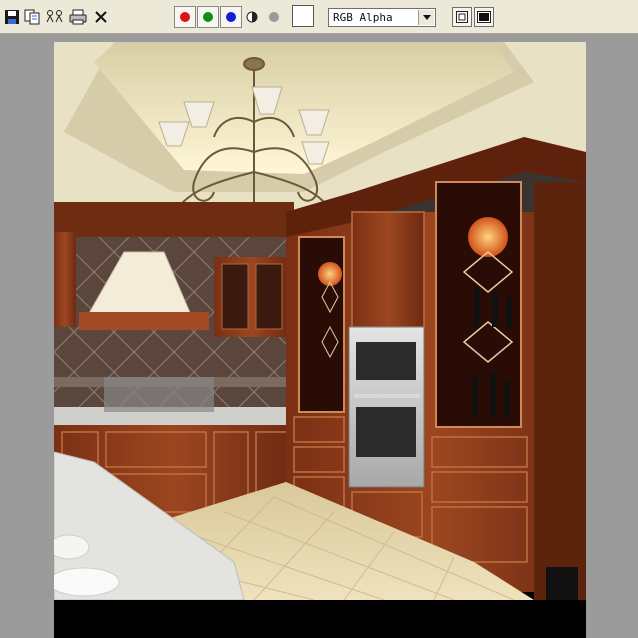 The image size is (638, 638). I want to click on clone-window-icon, so click(55, 17).